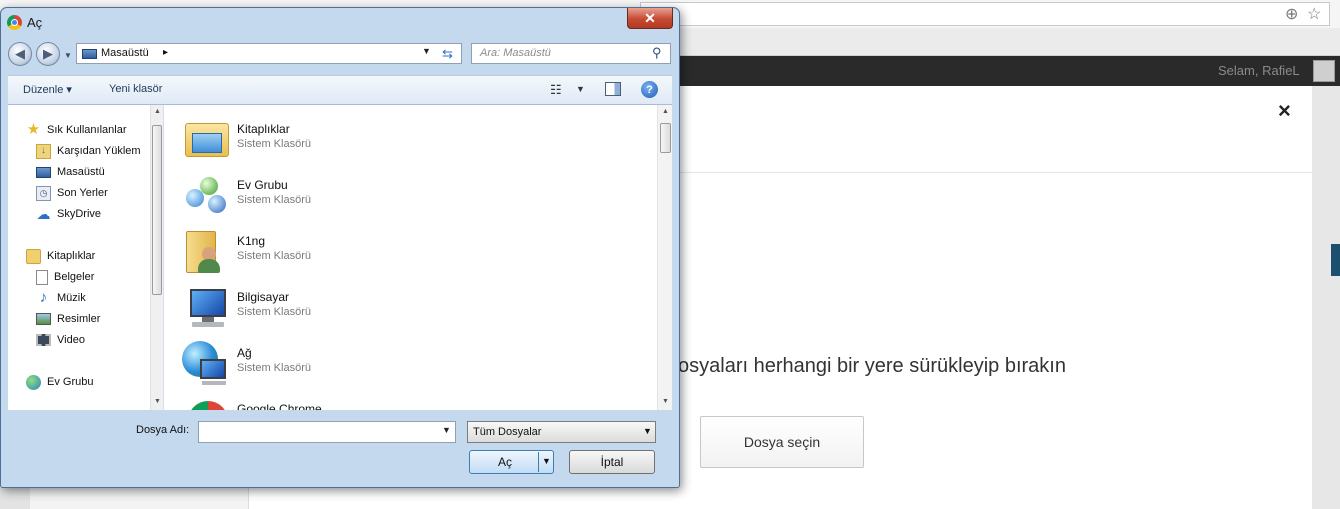 The height and width of the screenshot is (509, 1340). Describe the element at coordinates (135, 89) in the screenshot. I see `new-folder-button: Yeni klasör` at that location.